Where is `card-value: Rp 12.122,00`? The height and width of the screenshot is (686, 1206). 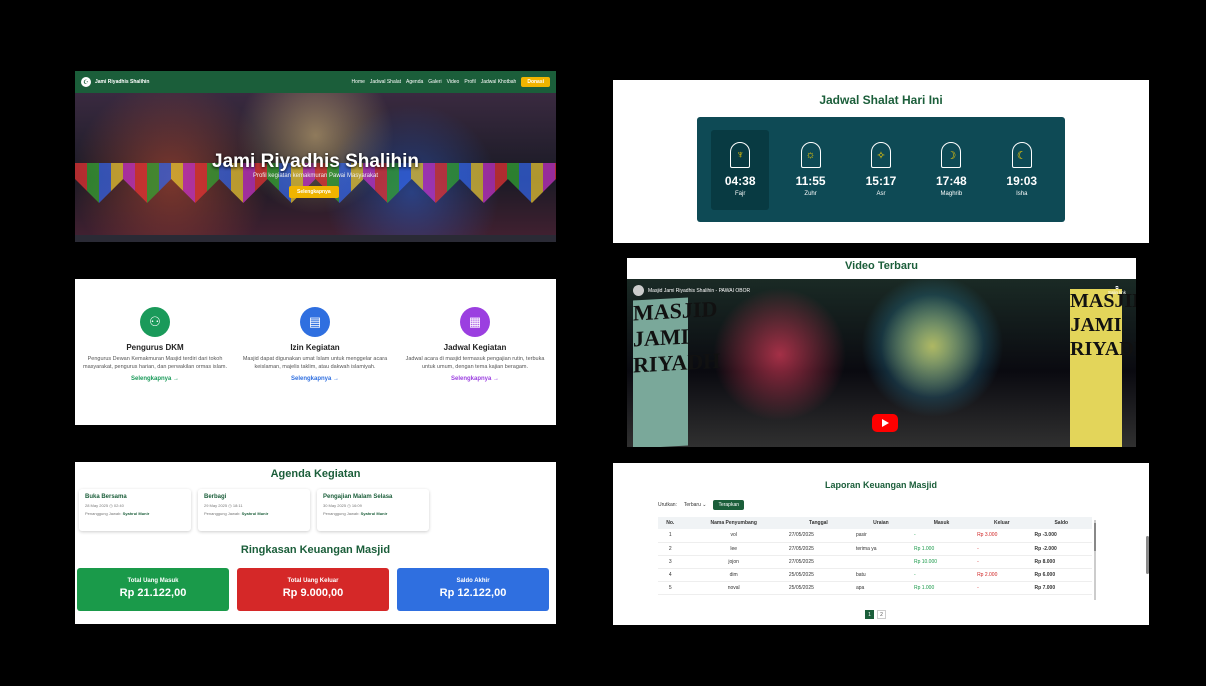
card-value: Rp 12.122,00 is located at coordinates (473, 593).